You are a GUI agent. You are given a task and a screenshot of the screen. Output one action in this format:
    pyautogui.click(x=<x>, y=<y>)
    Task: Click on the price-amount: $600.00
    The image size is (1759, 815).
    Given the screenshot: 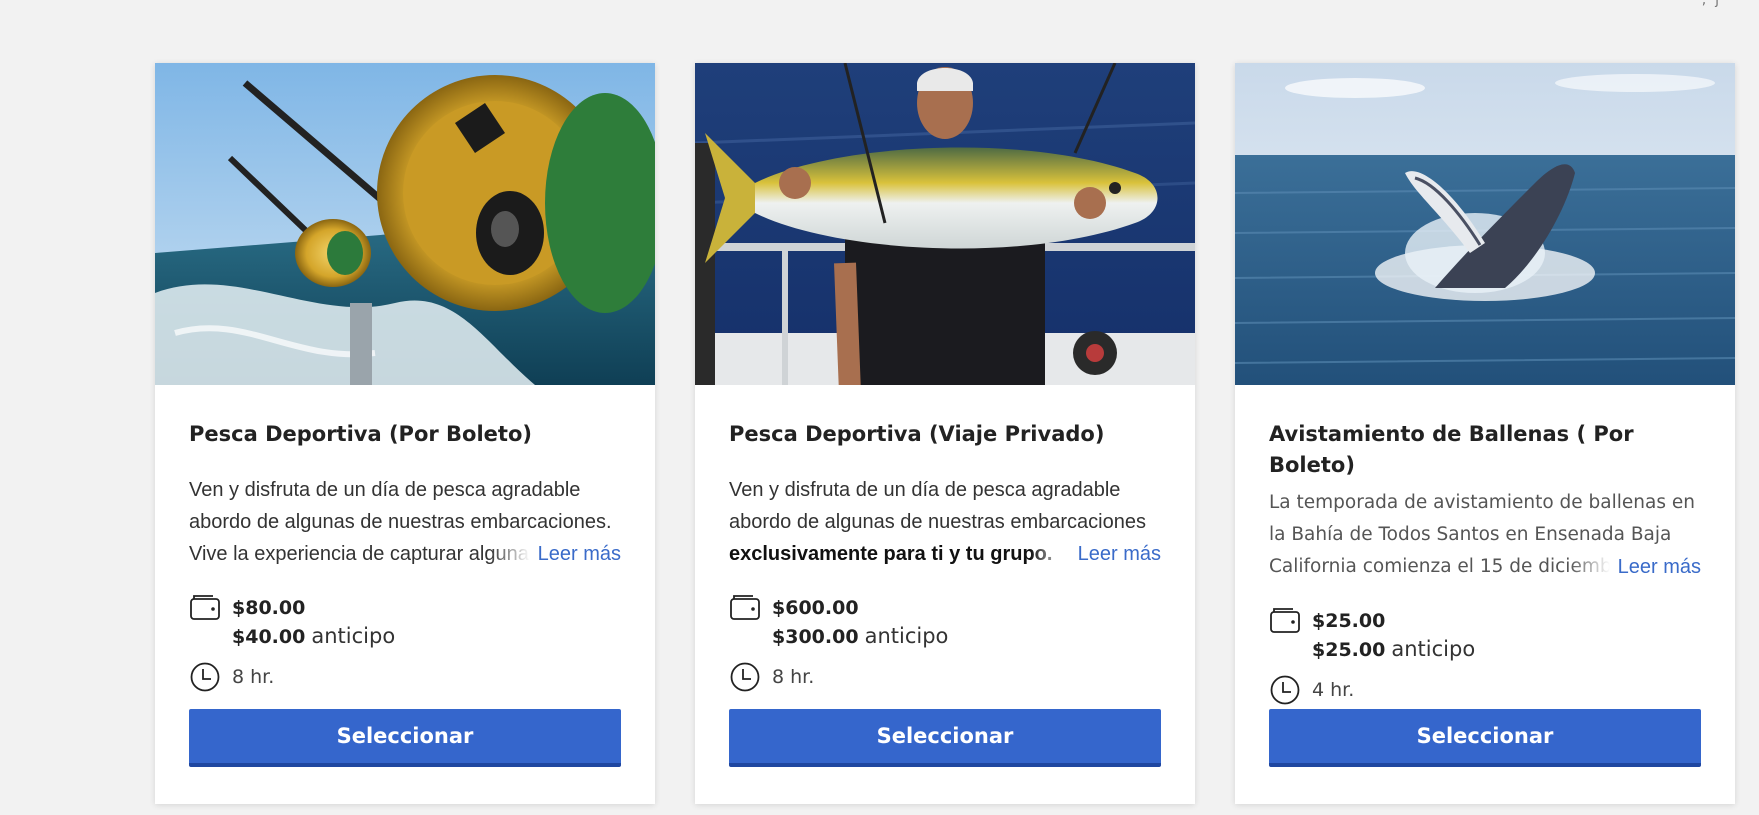 What is the action you would take?
    pyautogui.click(x=815, y=608)
    